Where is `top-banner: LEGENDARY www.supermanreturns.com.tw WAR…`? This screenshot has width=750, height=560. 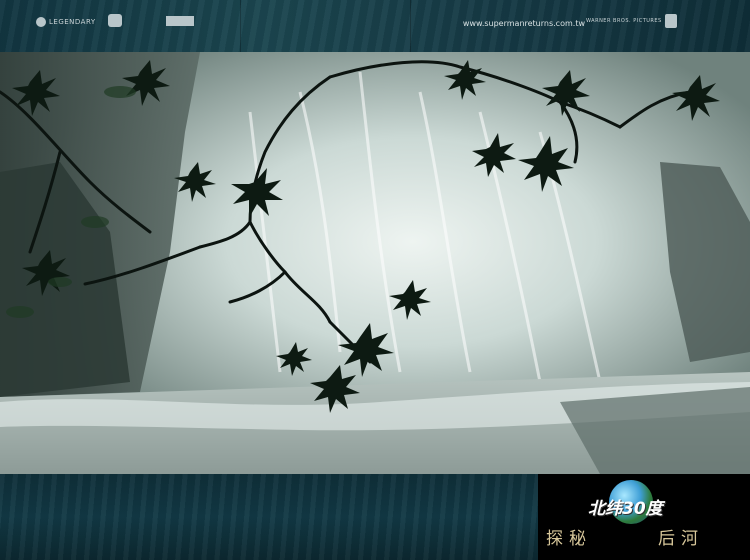 top-banner: LEGENDARY www.supermanreturns.com.tw WAR… is located at coordinates (375, 26).